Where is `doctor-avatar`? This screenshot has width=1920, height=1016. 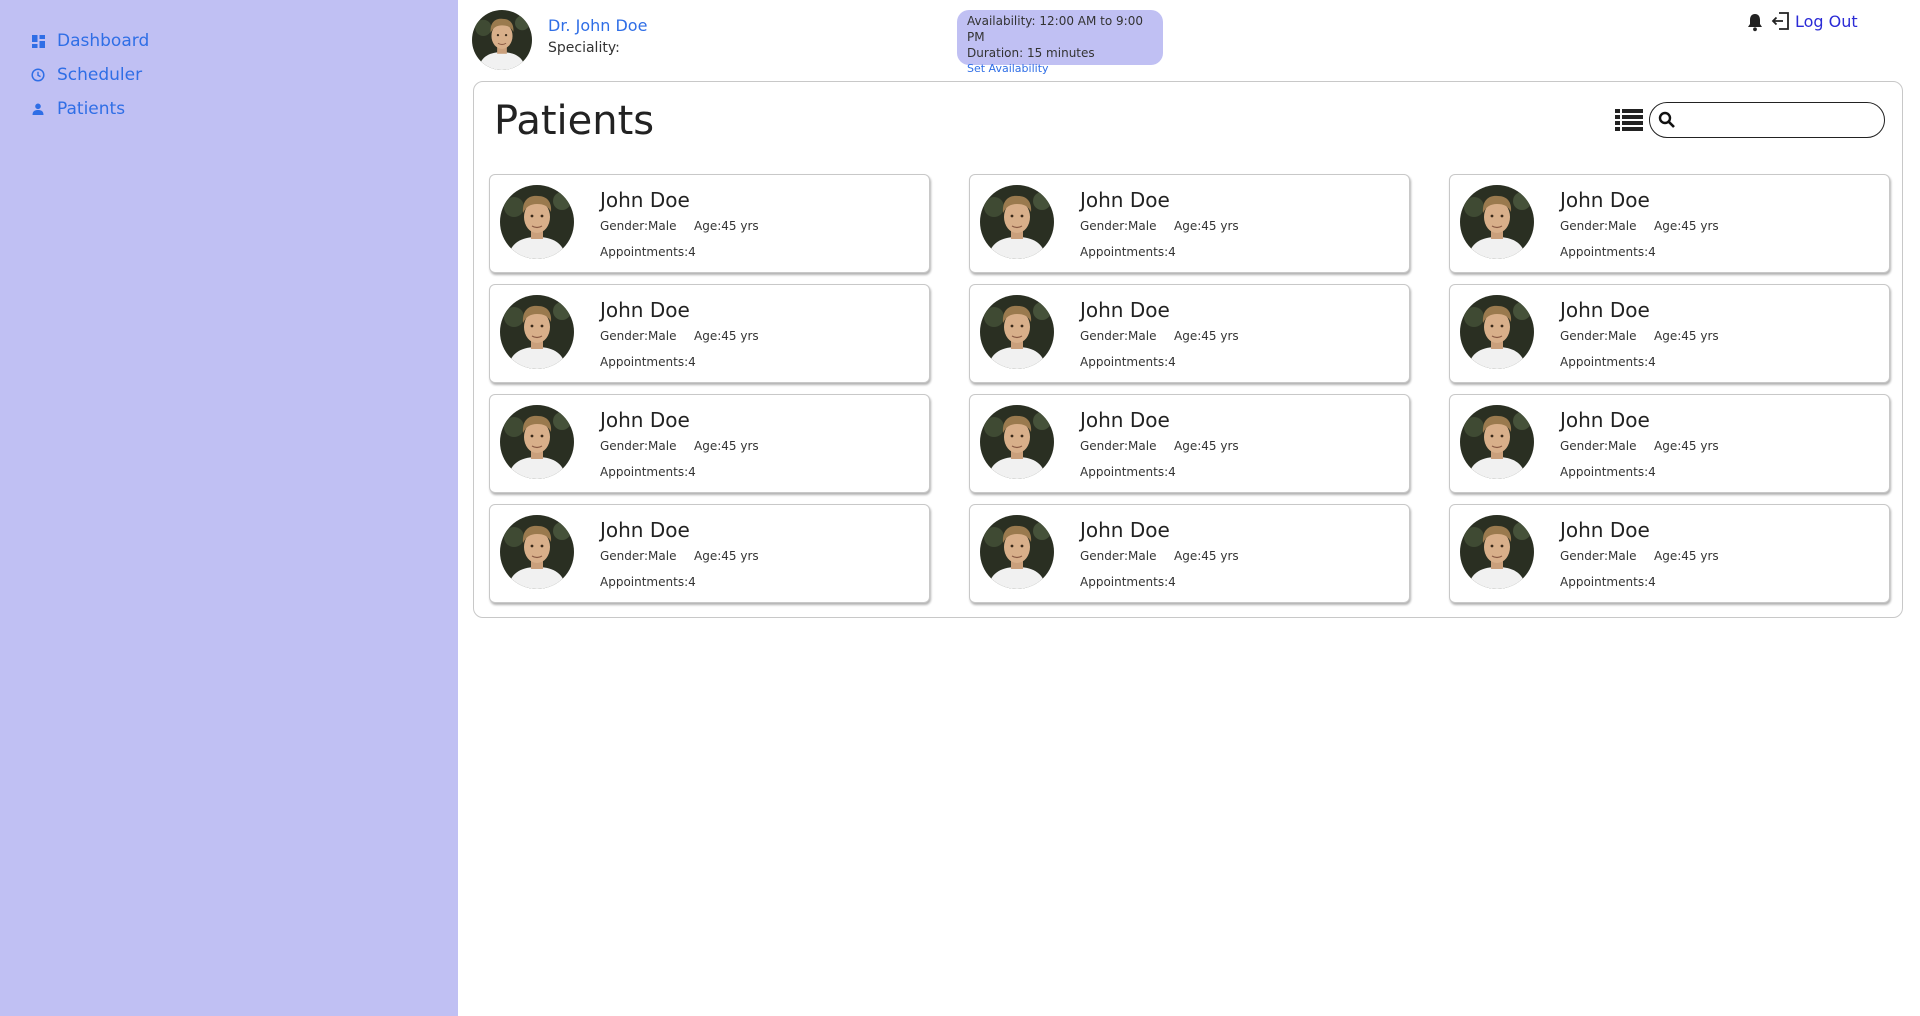
doctor-avatar is located at coordinates (502, 40).